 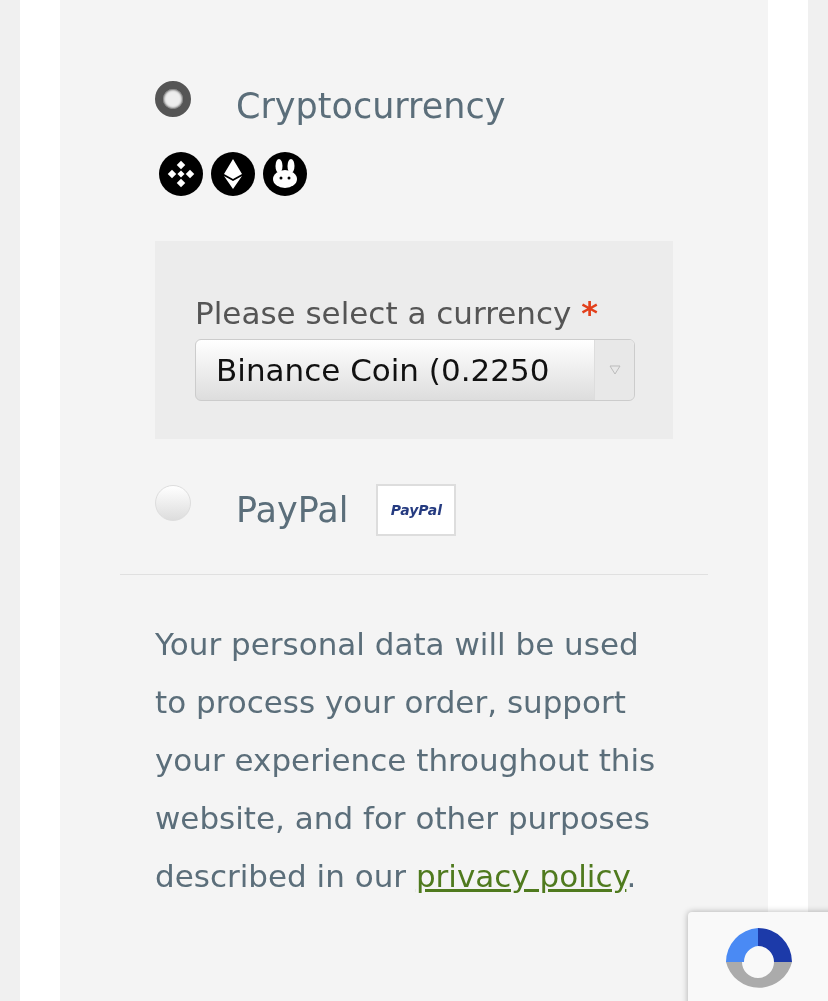 What do you see at coordinates (416, 510) in the screenshot?
I see `paypal-logo: PayPal` at bounding box center [416, 510].